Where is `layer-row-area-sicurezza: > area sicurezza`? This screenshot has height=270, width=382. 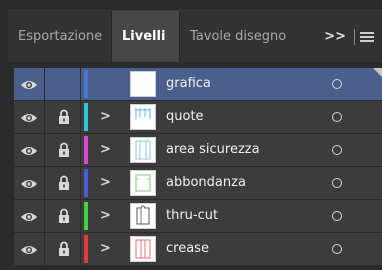 layer-row-area-sicurezza: > area sicurezza is located at coordinates (198, 150).